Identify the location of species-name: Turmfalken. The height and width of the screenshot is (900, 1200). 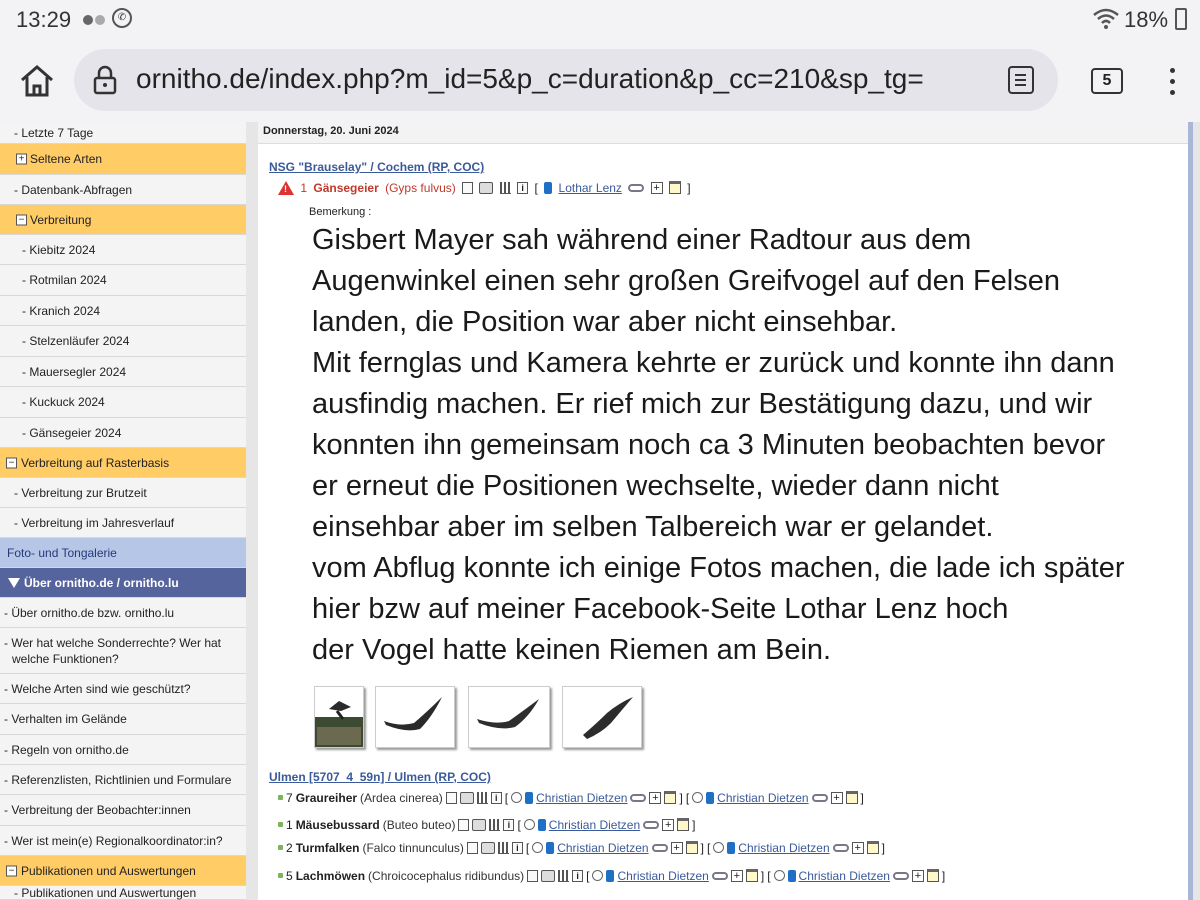
(328, 848).